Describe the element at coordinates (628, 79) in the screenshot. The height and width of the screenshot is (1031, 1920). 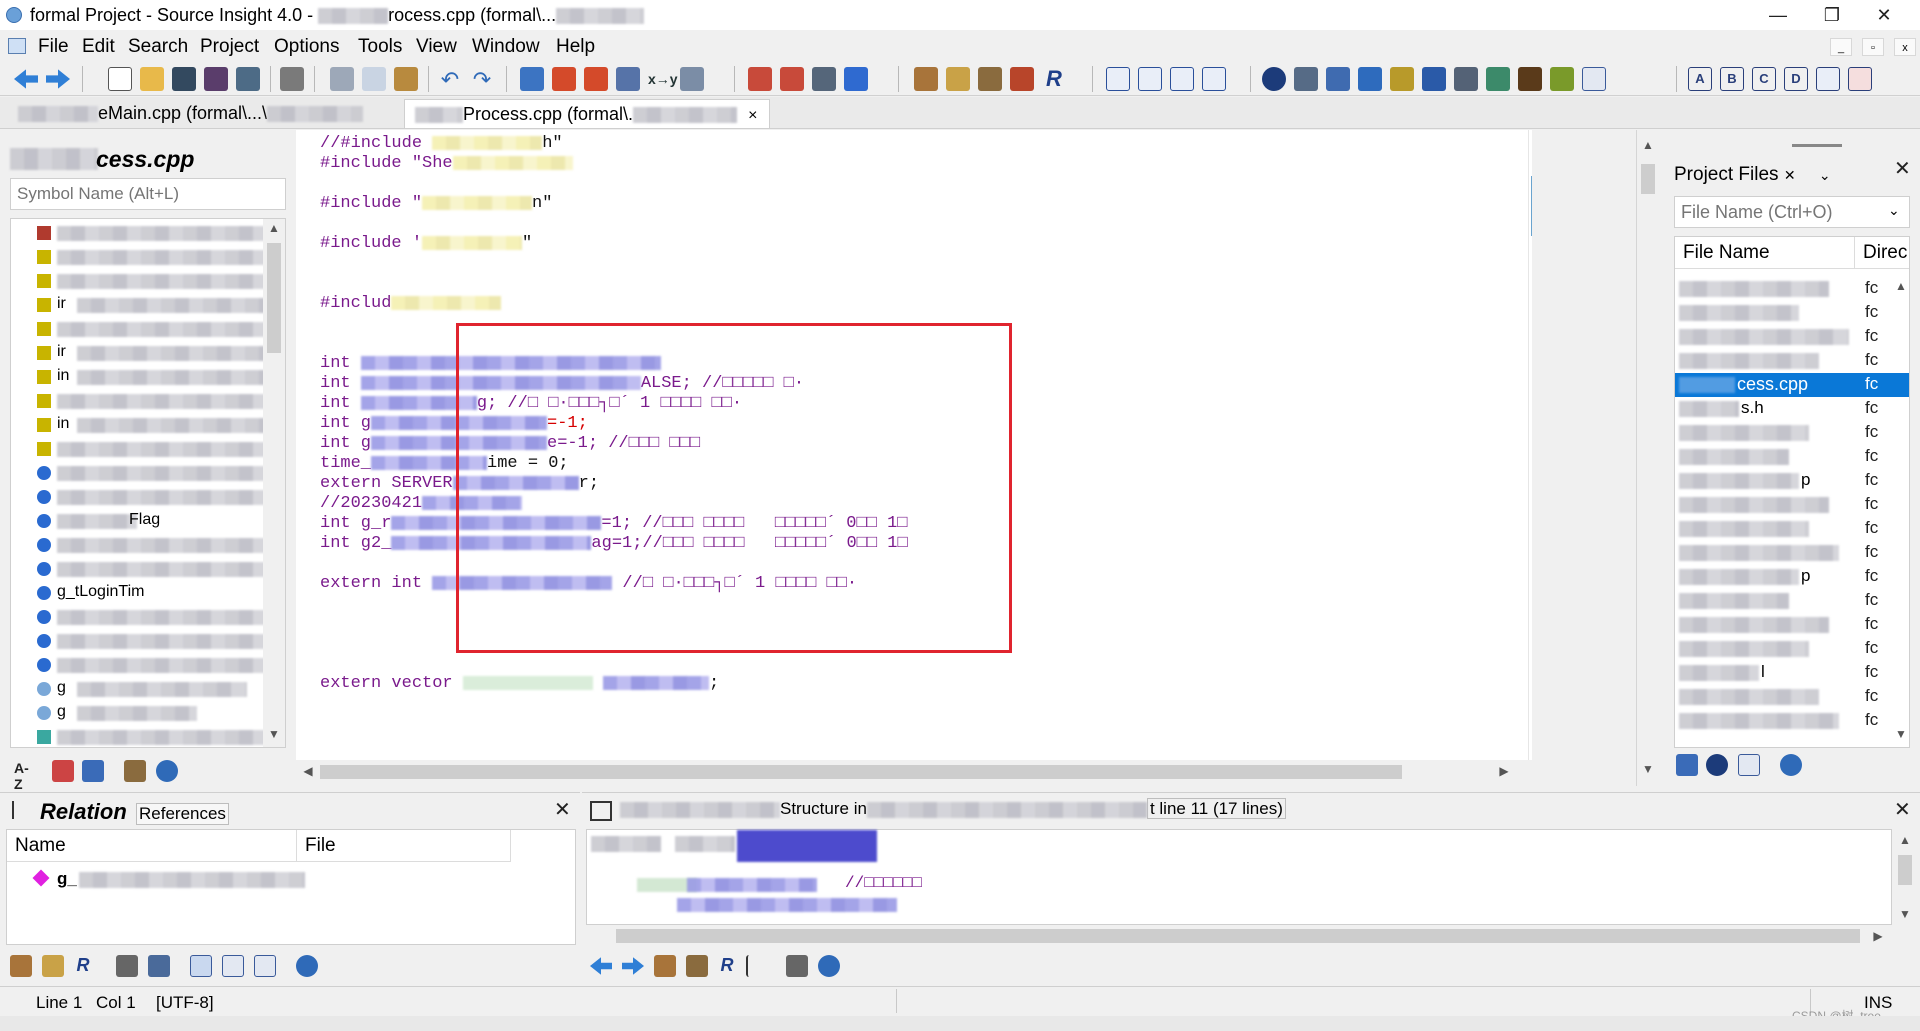
I see `search-files-icon` at that location.